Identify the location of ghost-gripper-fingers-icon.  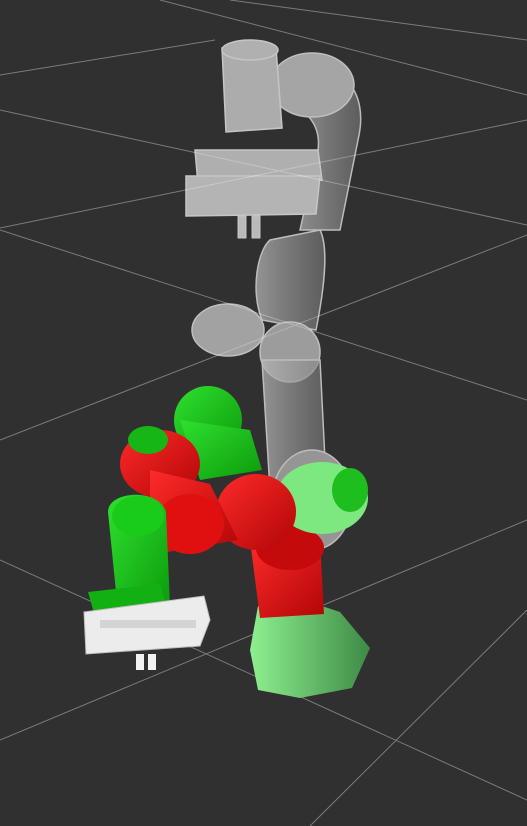
(249, 227).